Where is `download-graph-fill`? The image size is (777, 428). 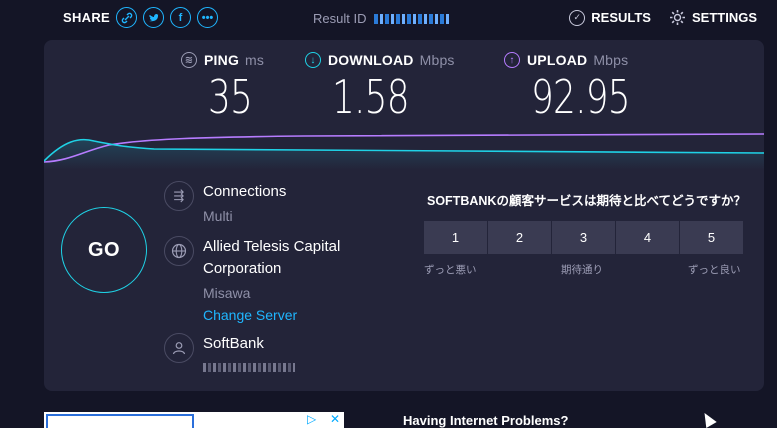 download-graph-fill is located at coordinates (404, 154).